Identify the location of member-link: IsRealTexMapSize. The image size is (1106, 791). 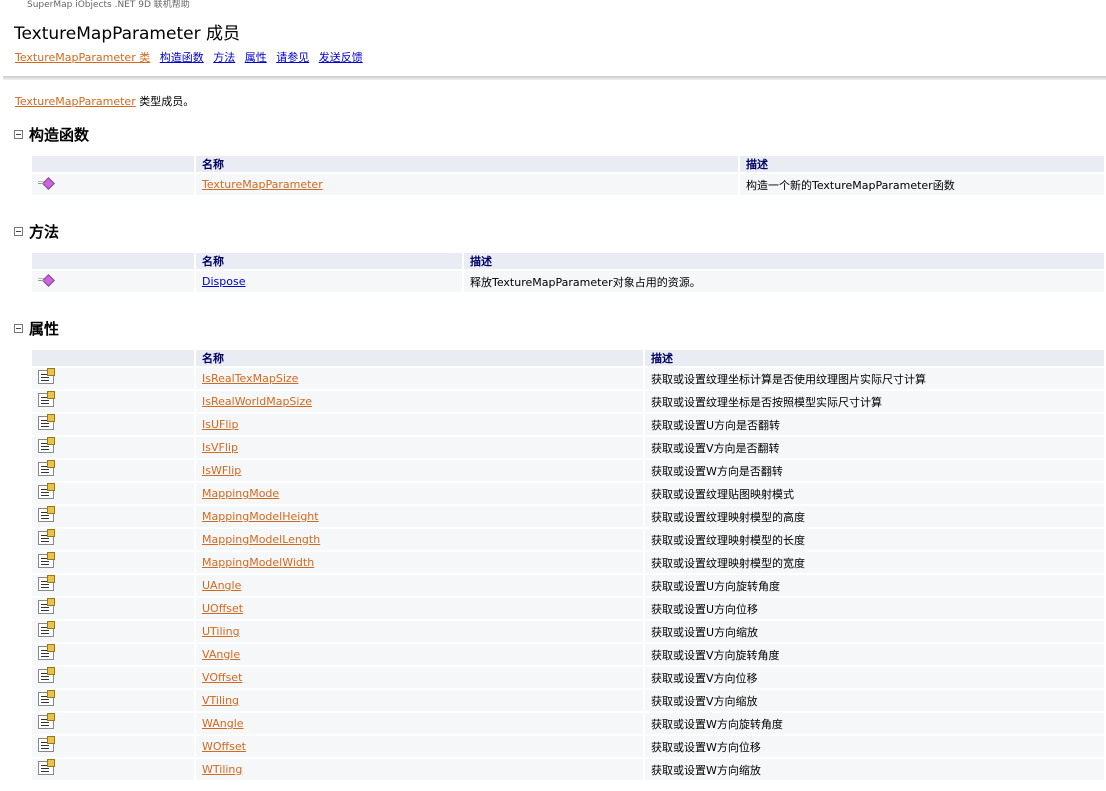
(250, 378).